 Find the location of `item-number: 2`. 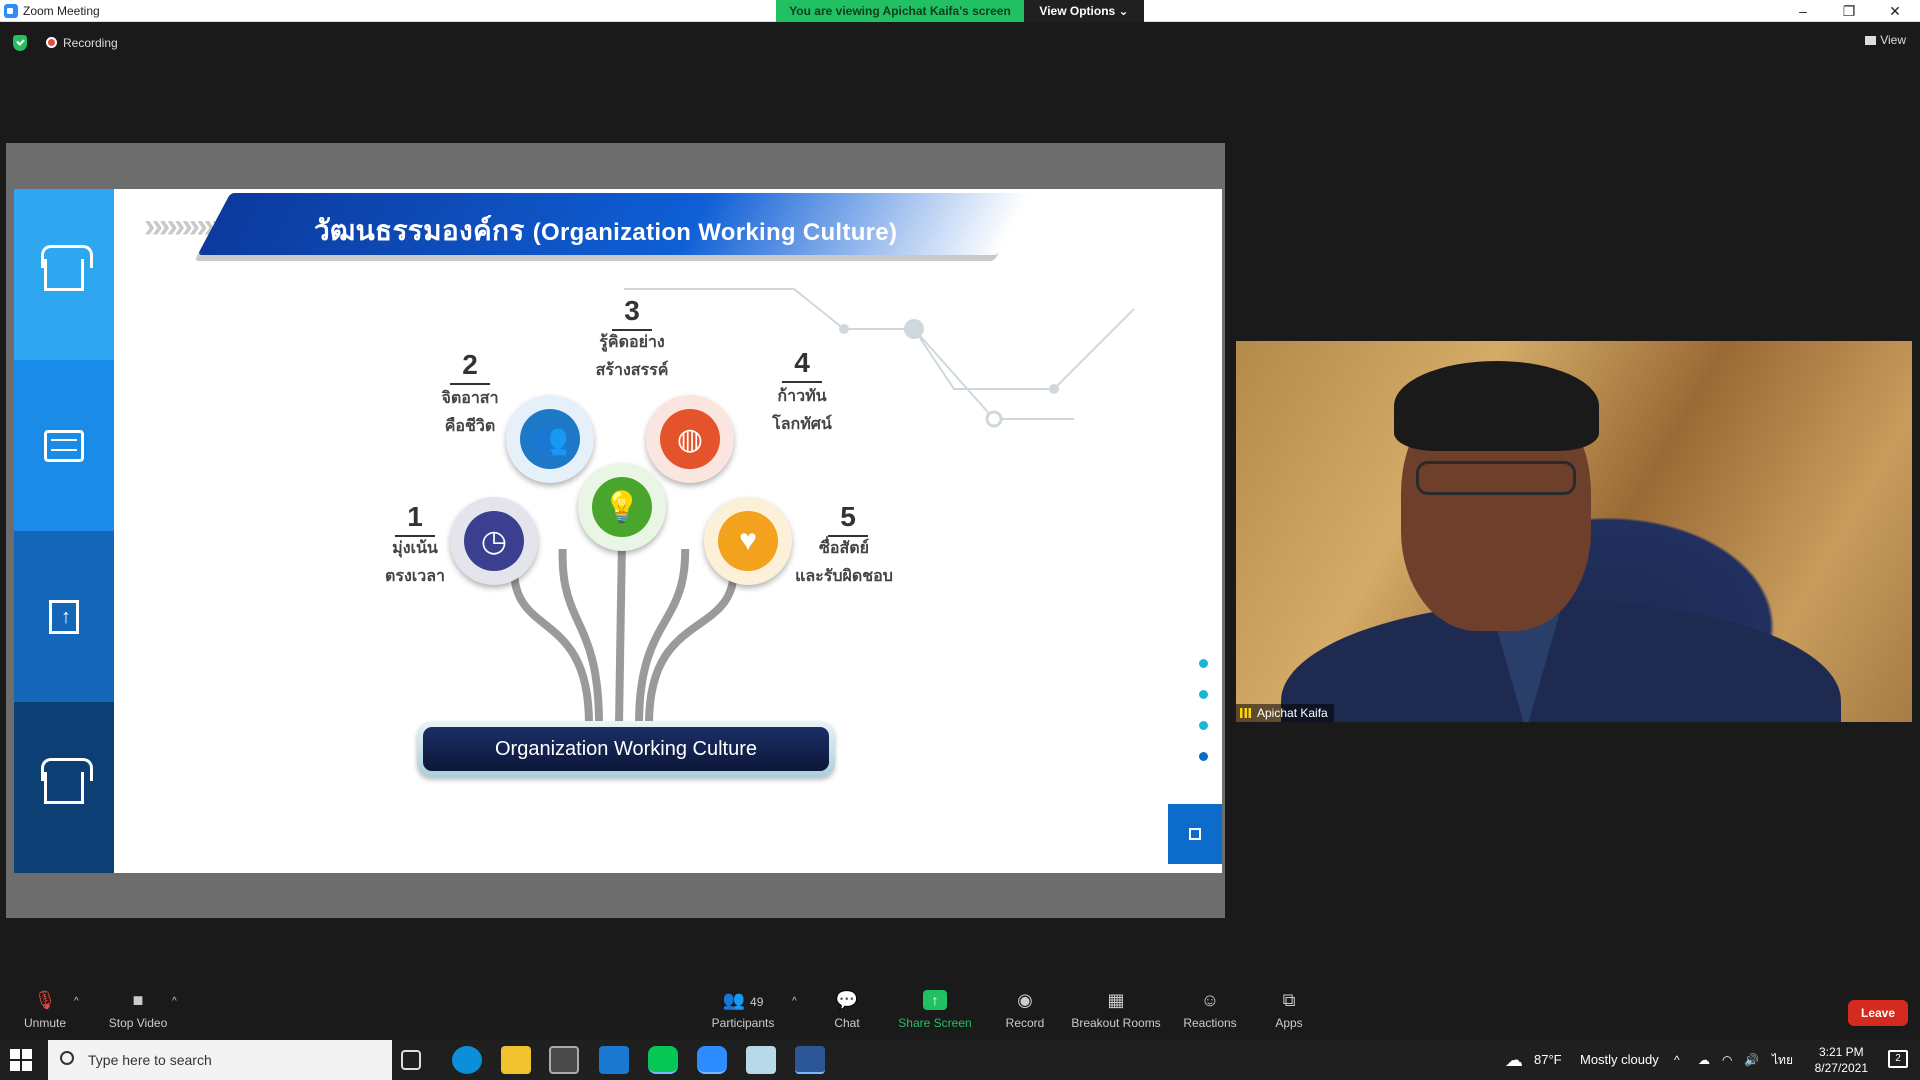

item-number: 2 is located at coordinates (470, 367).